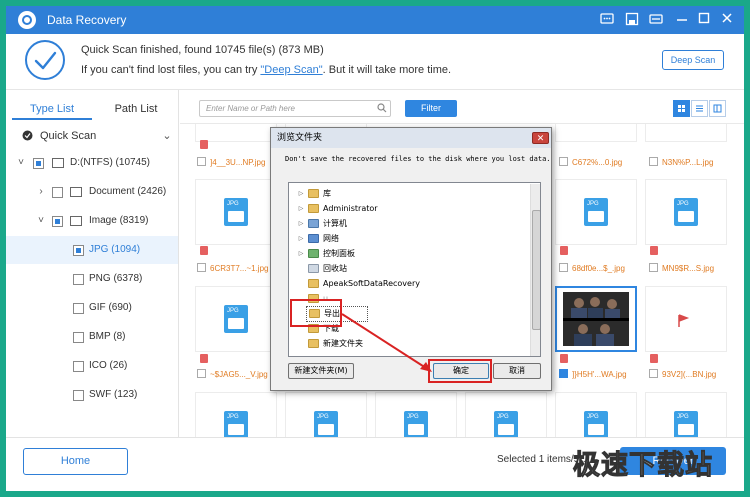 The image size is (750, 497). I want to click on home-button: Home, so click(75, 461).